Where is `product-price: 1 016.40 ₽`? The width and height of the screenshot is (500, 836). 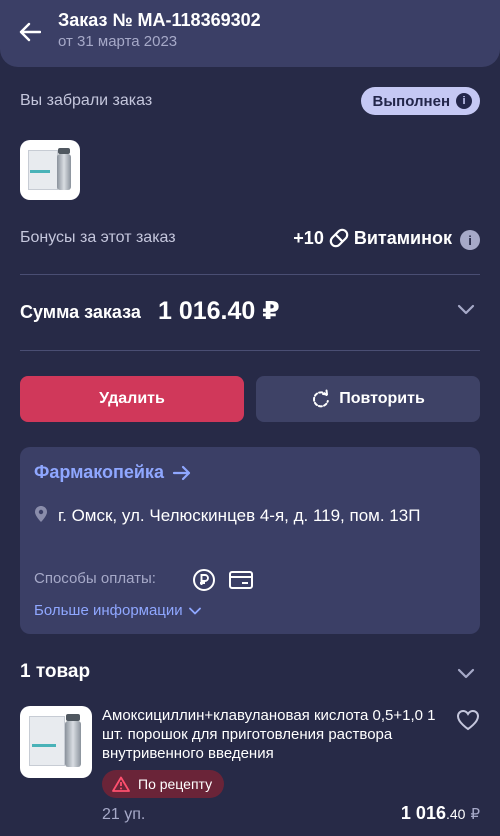 product-price: 1 016.40 ₽ is located at coordinates (440, 813).